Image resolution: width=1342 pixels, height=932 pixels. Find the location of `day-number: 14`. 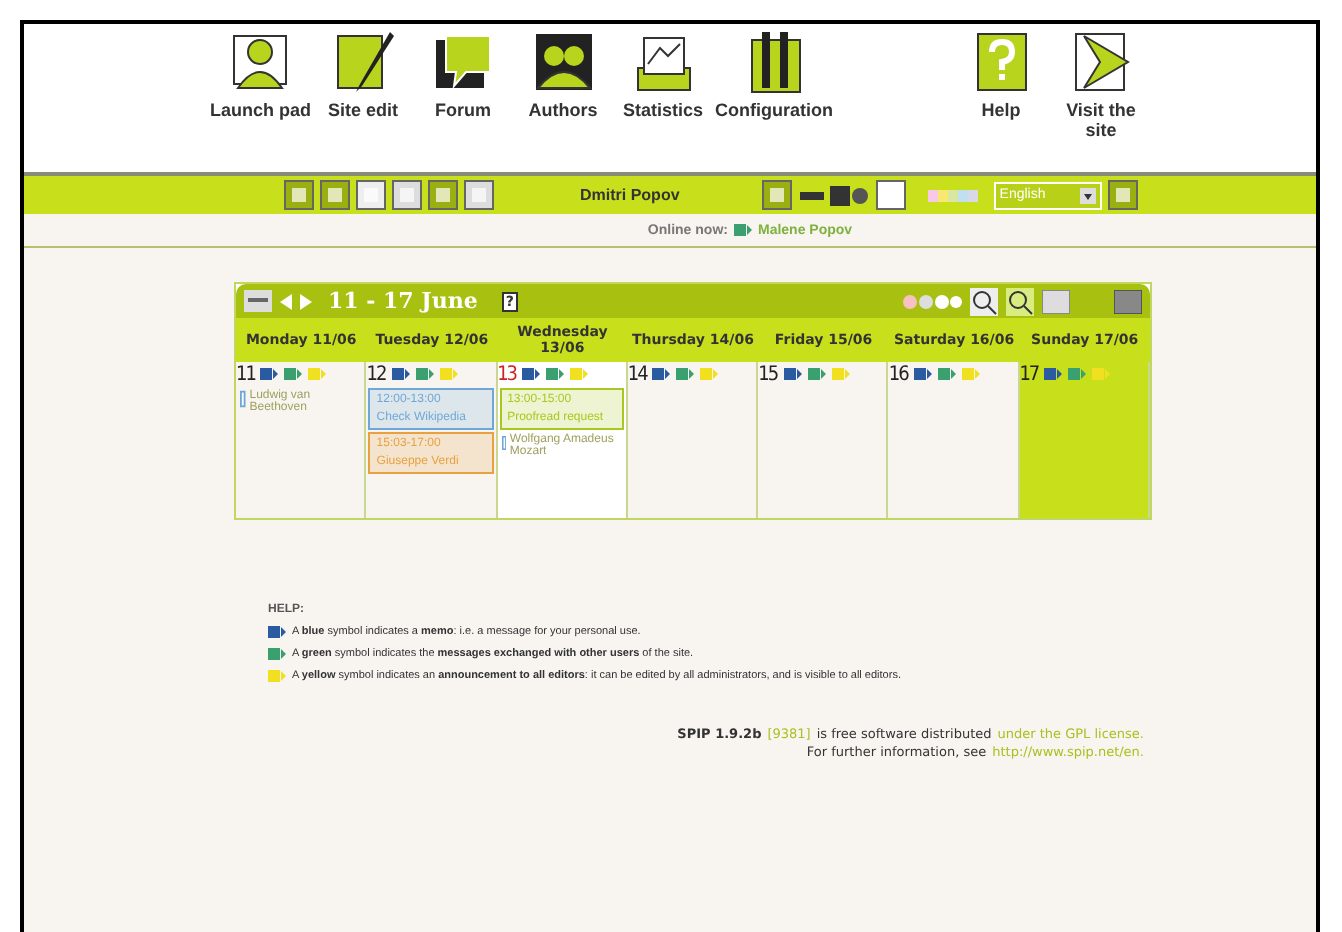

day-number: 14 is located at coordinates (637, 374).